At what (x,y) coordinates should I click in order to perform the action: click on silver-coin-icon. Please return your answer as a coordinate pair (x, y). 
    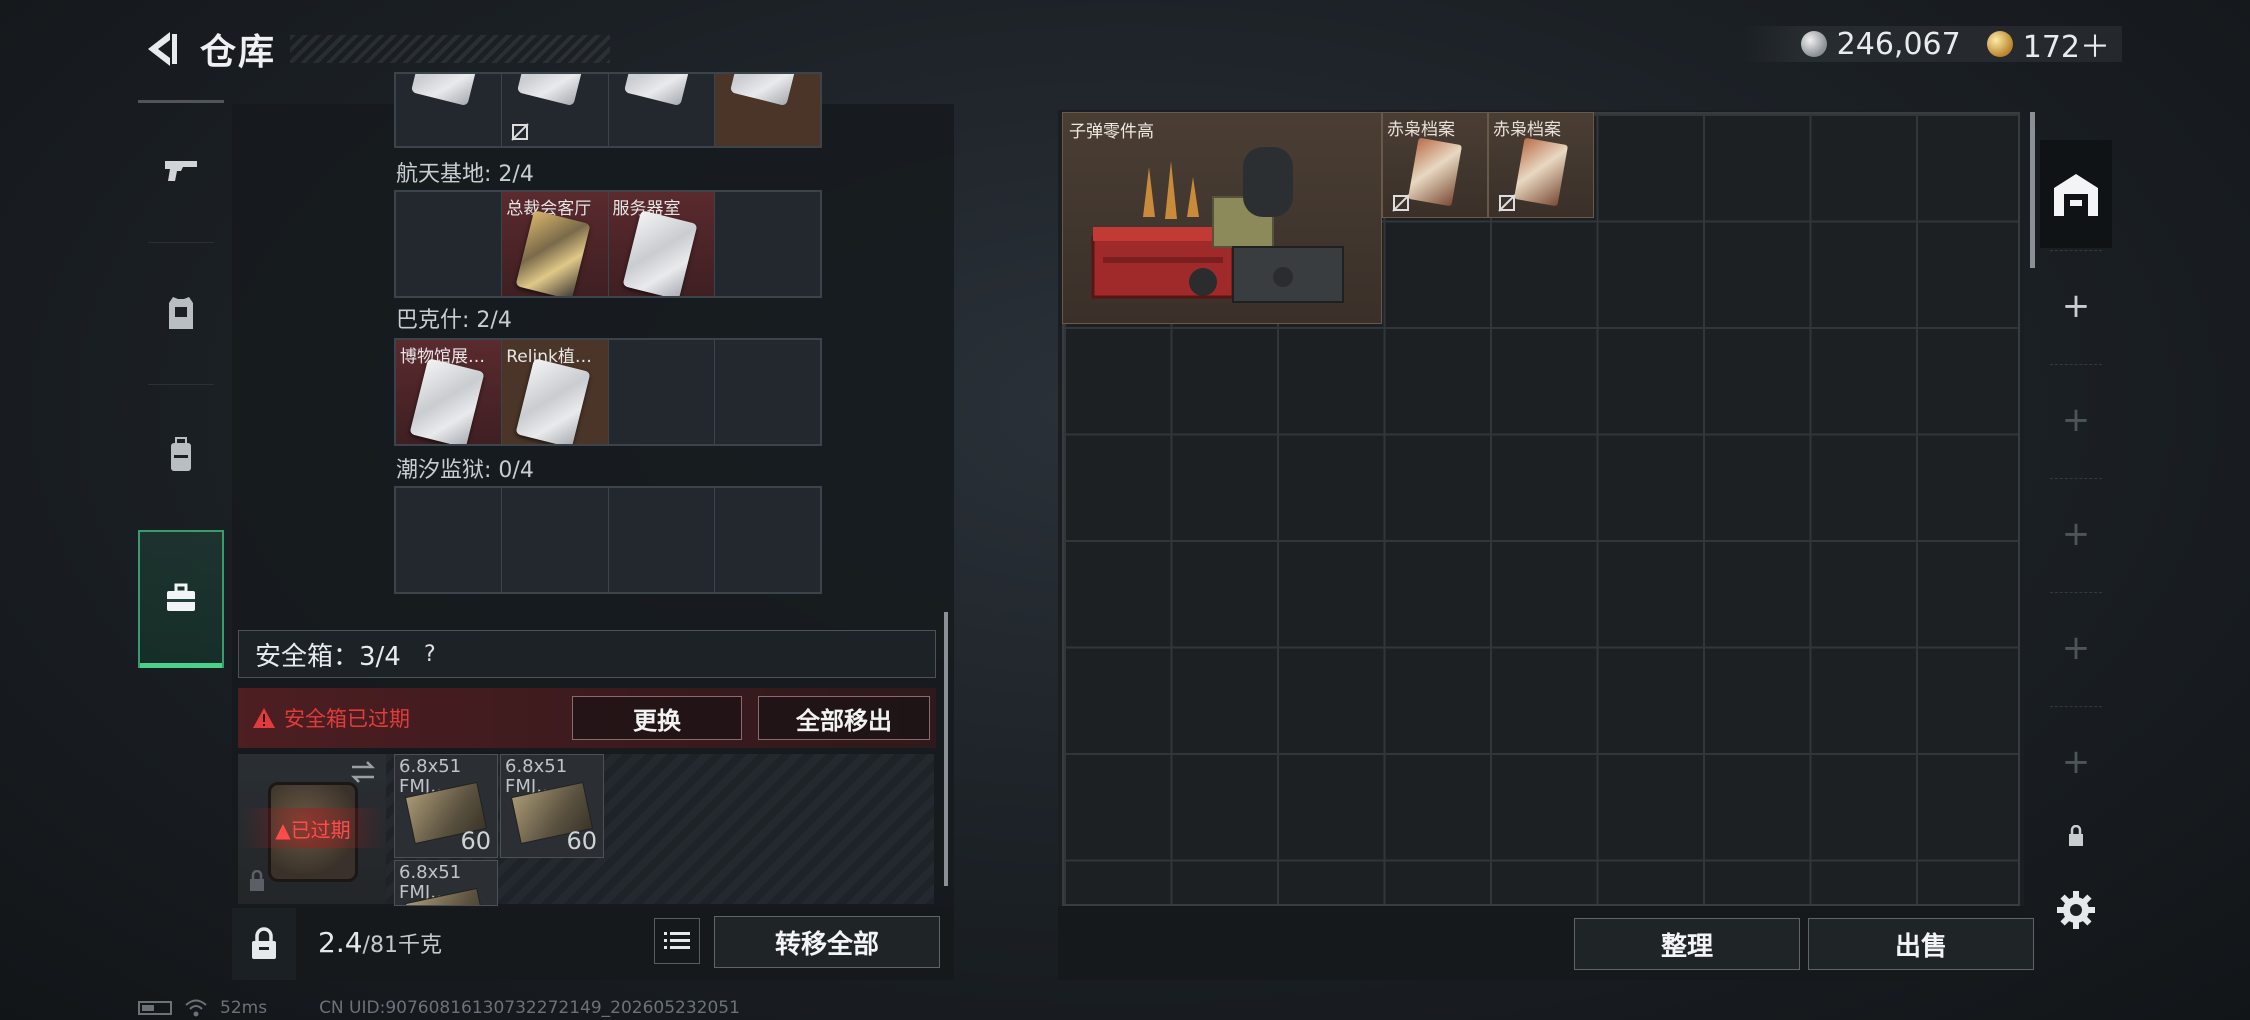
    Looking at the image, I should click on (1813, 44).